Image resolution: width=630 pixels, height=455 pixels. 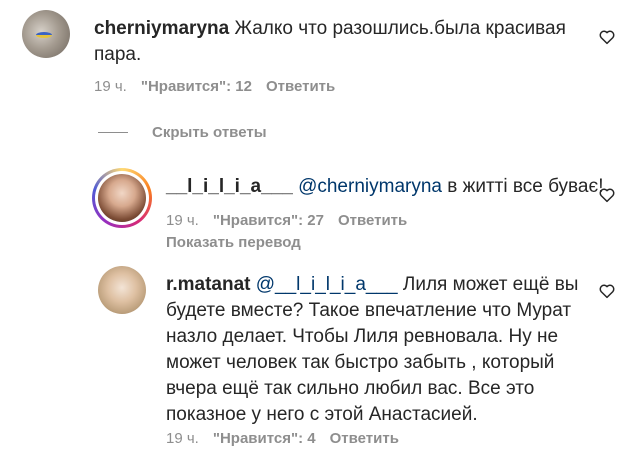 I want to click on divider-line, so click(x=113, y=132).